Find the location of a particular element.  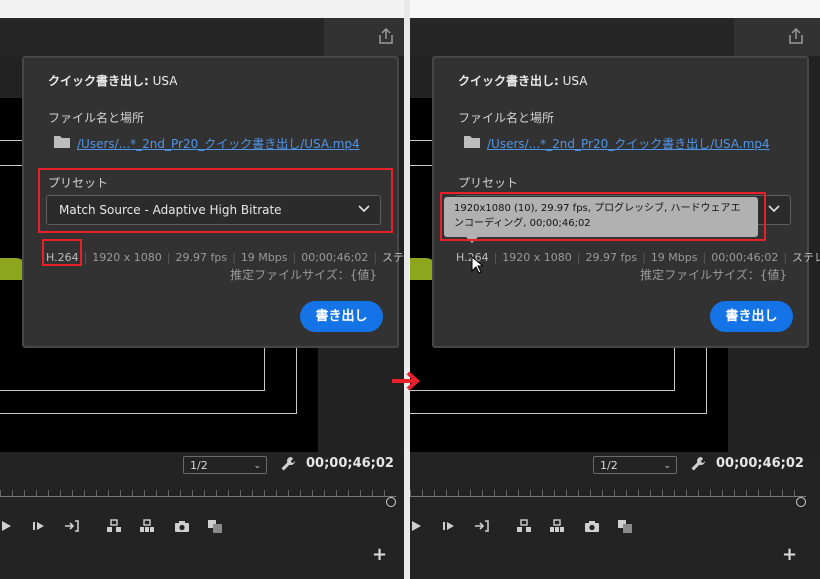

tooltip-highlight is located at coordinates (603, 216).